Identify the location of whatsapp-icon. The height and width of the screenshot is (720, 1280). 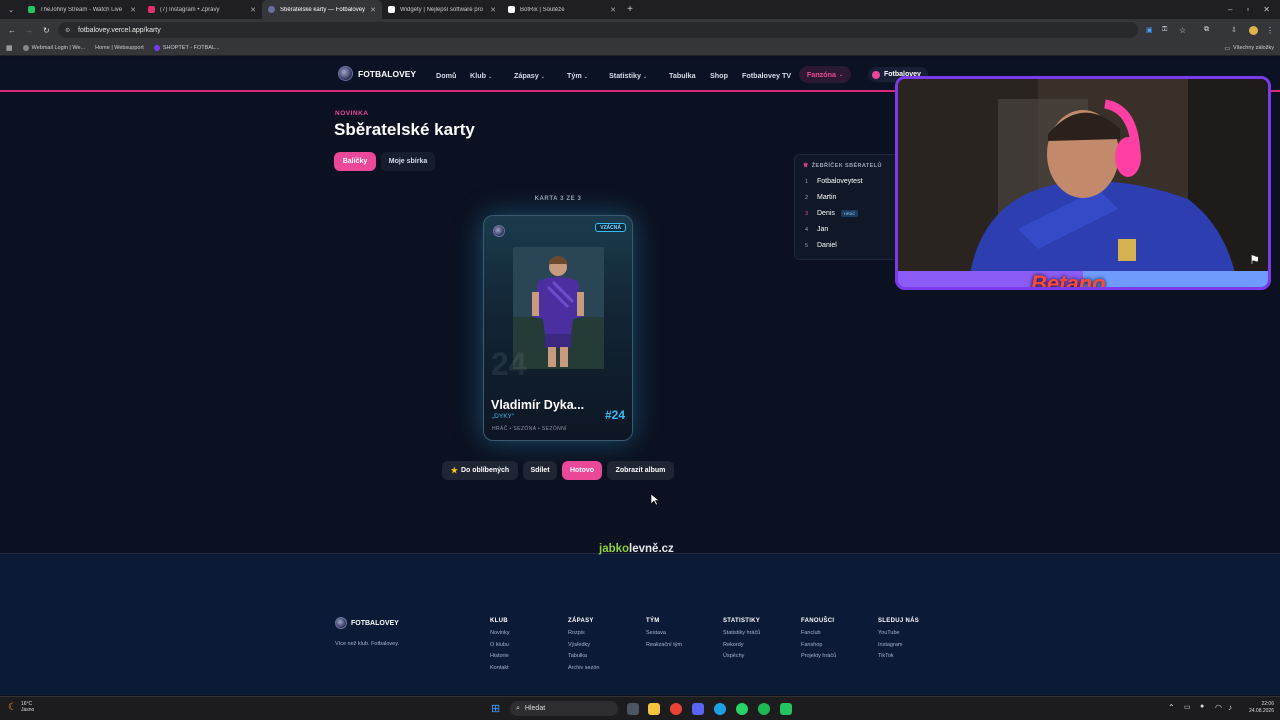
(742, 709).